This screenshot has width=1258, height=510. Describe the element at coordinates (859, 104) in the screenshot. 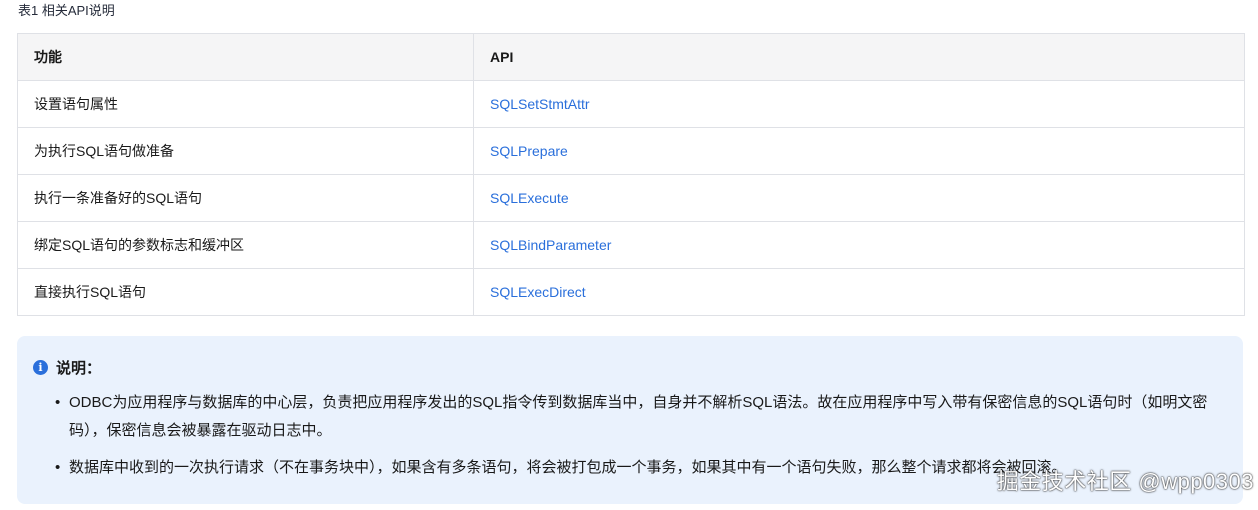

I see `api-cell: SQLSetStmtAttr` at that location.